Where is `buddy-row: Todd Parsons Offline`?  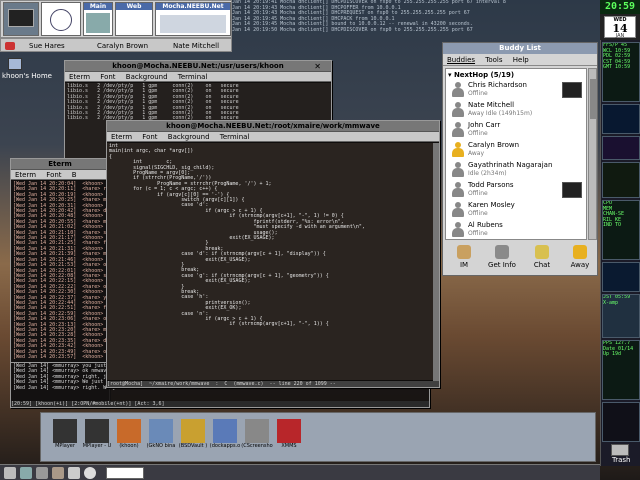 buddy-row: Todd Parsons Offline is located at coordinates (516, 190).